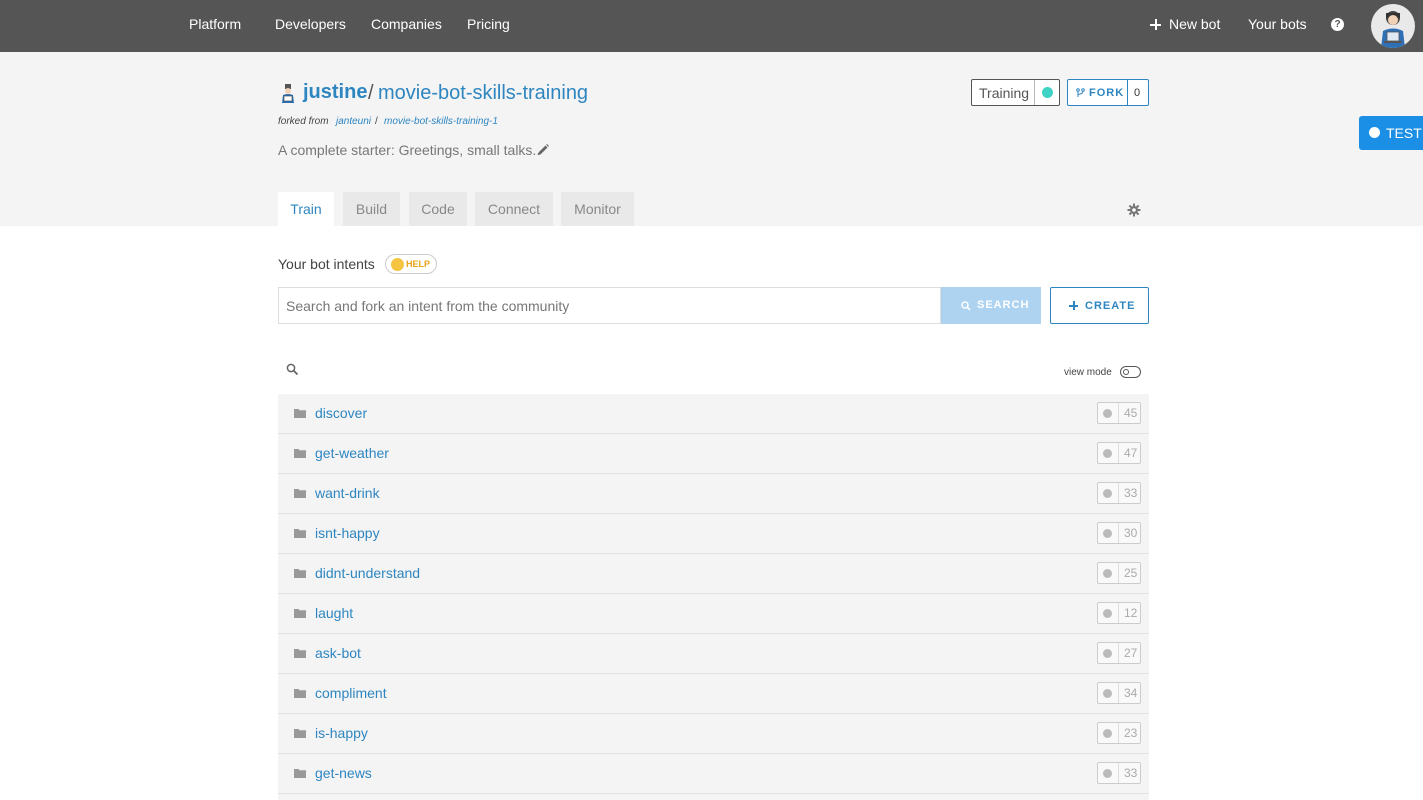 The image size is (1423, 800). I want to click on help-badge-label: HELP, so click(418, 264).